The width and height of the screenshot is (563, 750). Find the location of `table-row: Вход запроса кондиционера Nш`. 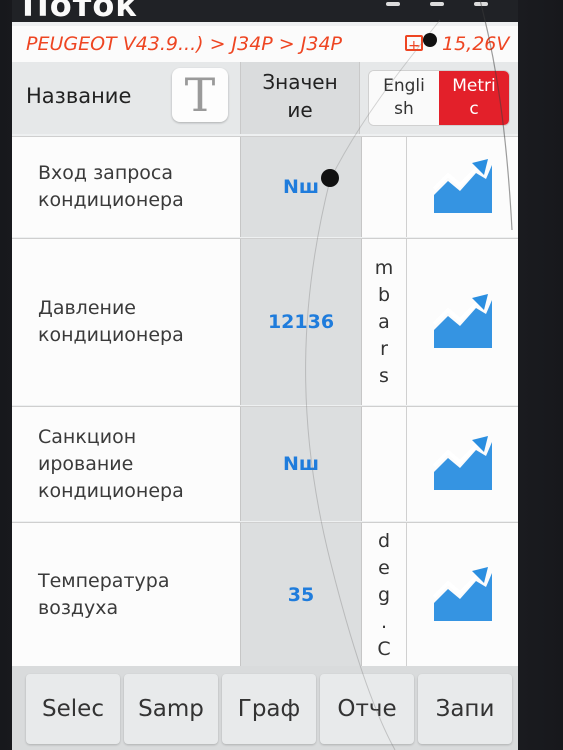

table-row: Вход запроса кондиционера Nш is located at coordinates (265, 186).